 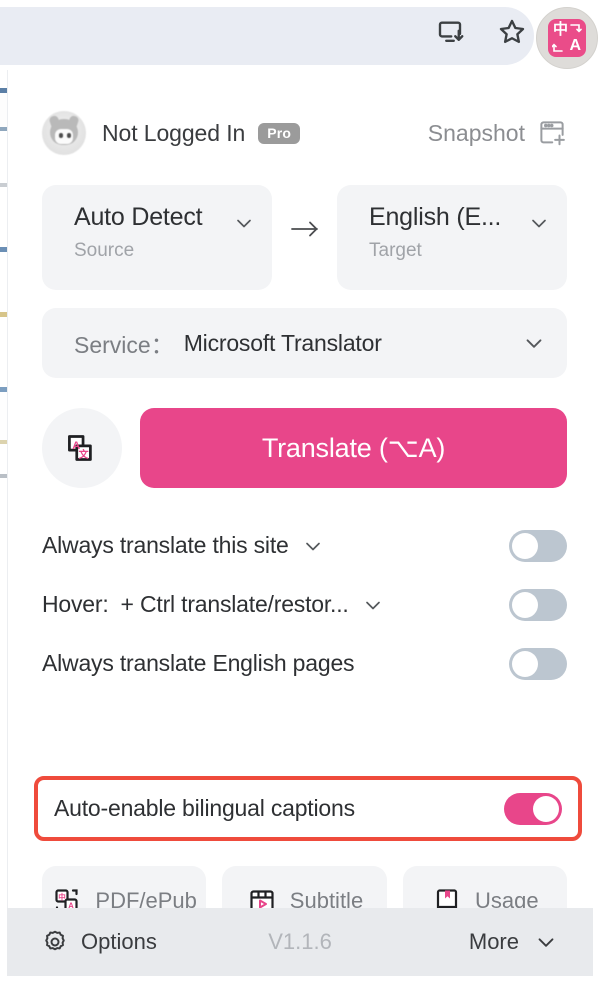 What do you see at coordinates (512, 32) in the screenshot?
I see `bookmark-star-icon` at bounding box center [512, 32].